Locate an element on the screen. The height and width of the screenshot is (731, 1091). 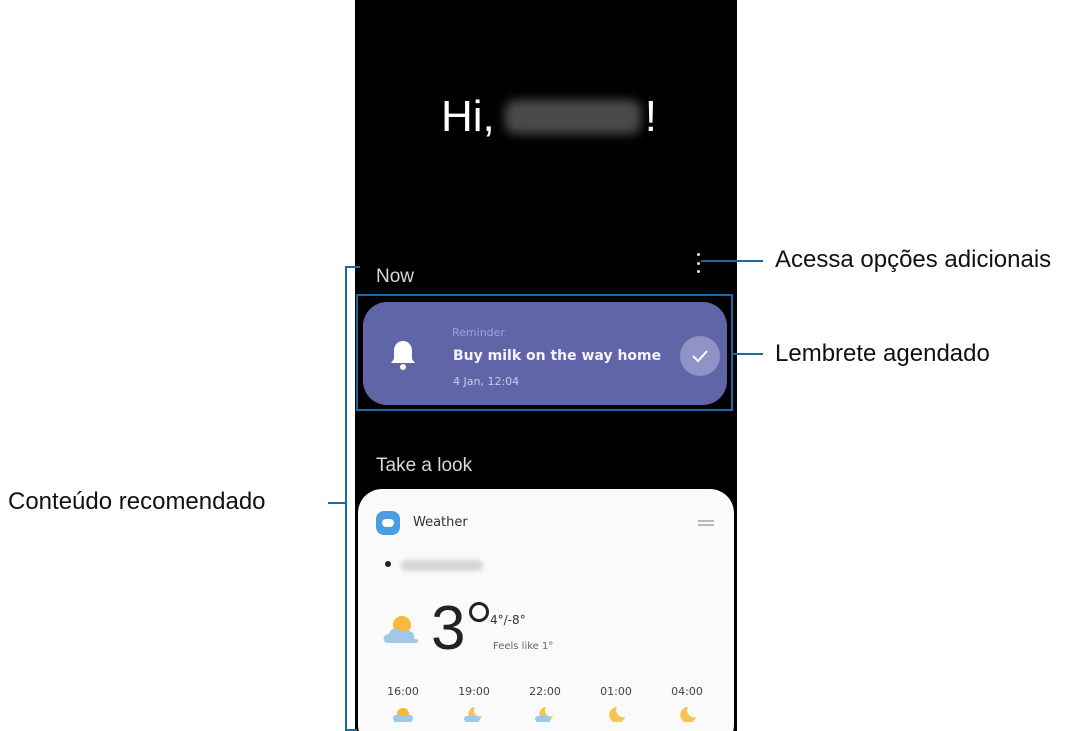
reminder-time: 4 Jan, 12:04 is located at coordinates (486, 381).